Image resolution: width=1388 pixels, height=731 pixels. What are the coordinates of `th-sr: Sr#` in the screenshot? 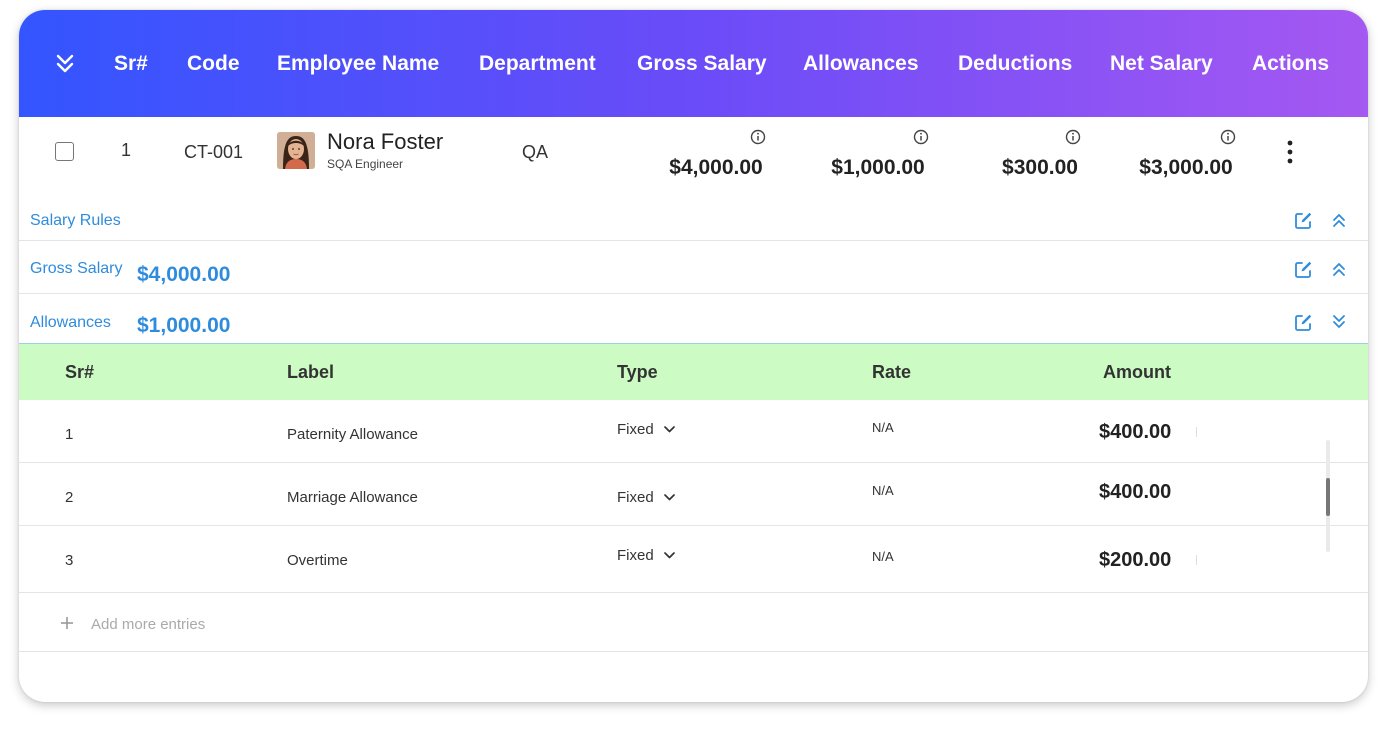 It's located at (80, 372).